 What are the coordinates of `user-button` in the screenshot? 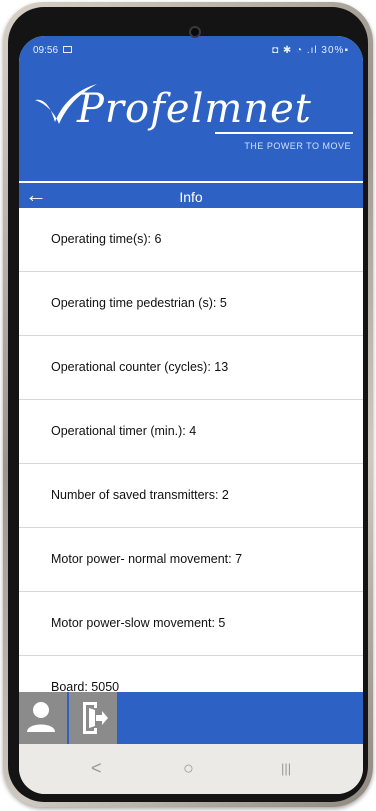 It's located at (43, 718).